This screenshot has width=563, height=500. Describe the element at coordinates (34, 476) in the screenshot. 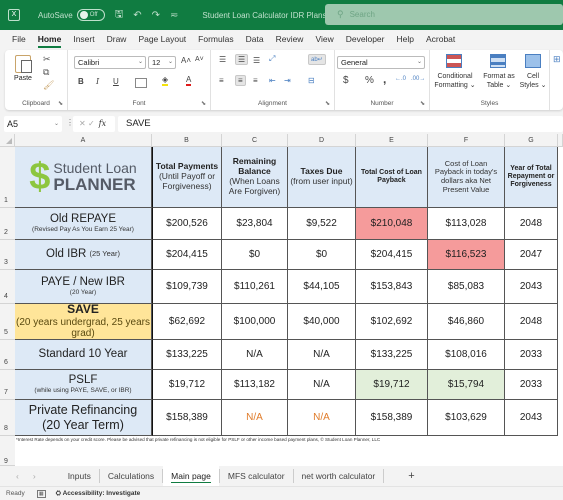

I see `next-sheet-icon: ›` at that location.